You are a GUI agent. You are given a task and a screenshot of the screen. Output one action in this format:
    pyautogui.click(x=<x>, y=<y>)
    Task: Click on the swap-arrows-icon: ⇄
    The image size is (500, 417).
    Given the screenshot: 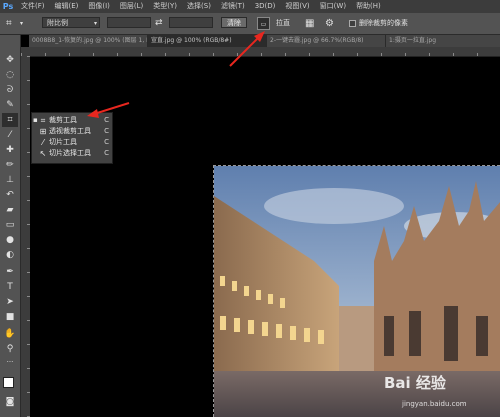 What is the action you would take?
    pyautogui.click(x=159, y=23)
    